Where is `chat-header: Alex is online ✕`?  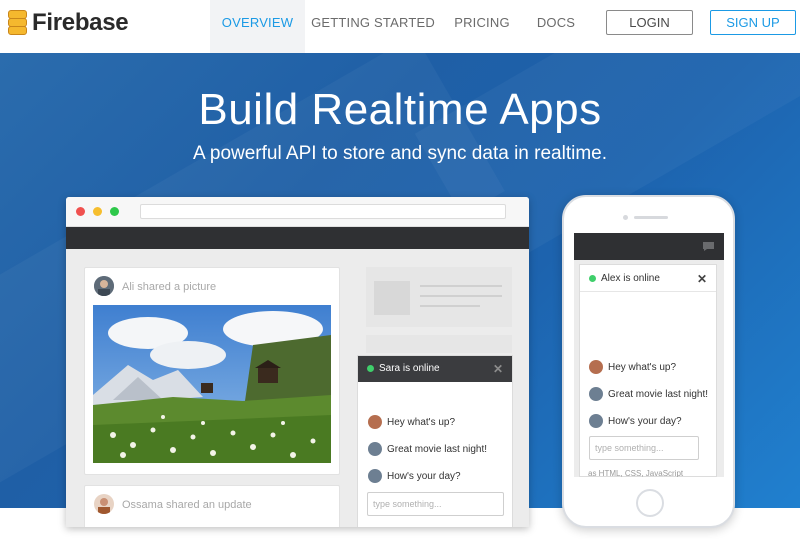
chat-header: Alex is online ✕ is located at coordinates (648, 278).